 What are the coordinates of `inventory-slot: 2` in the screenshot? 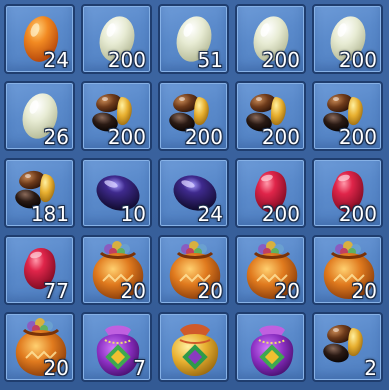 It's located at (347, 347).